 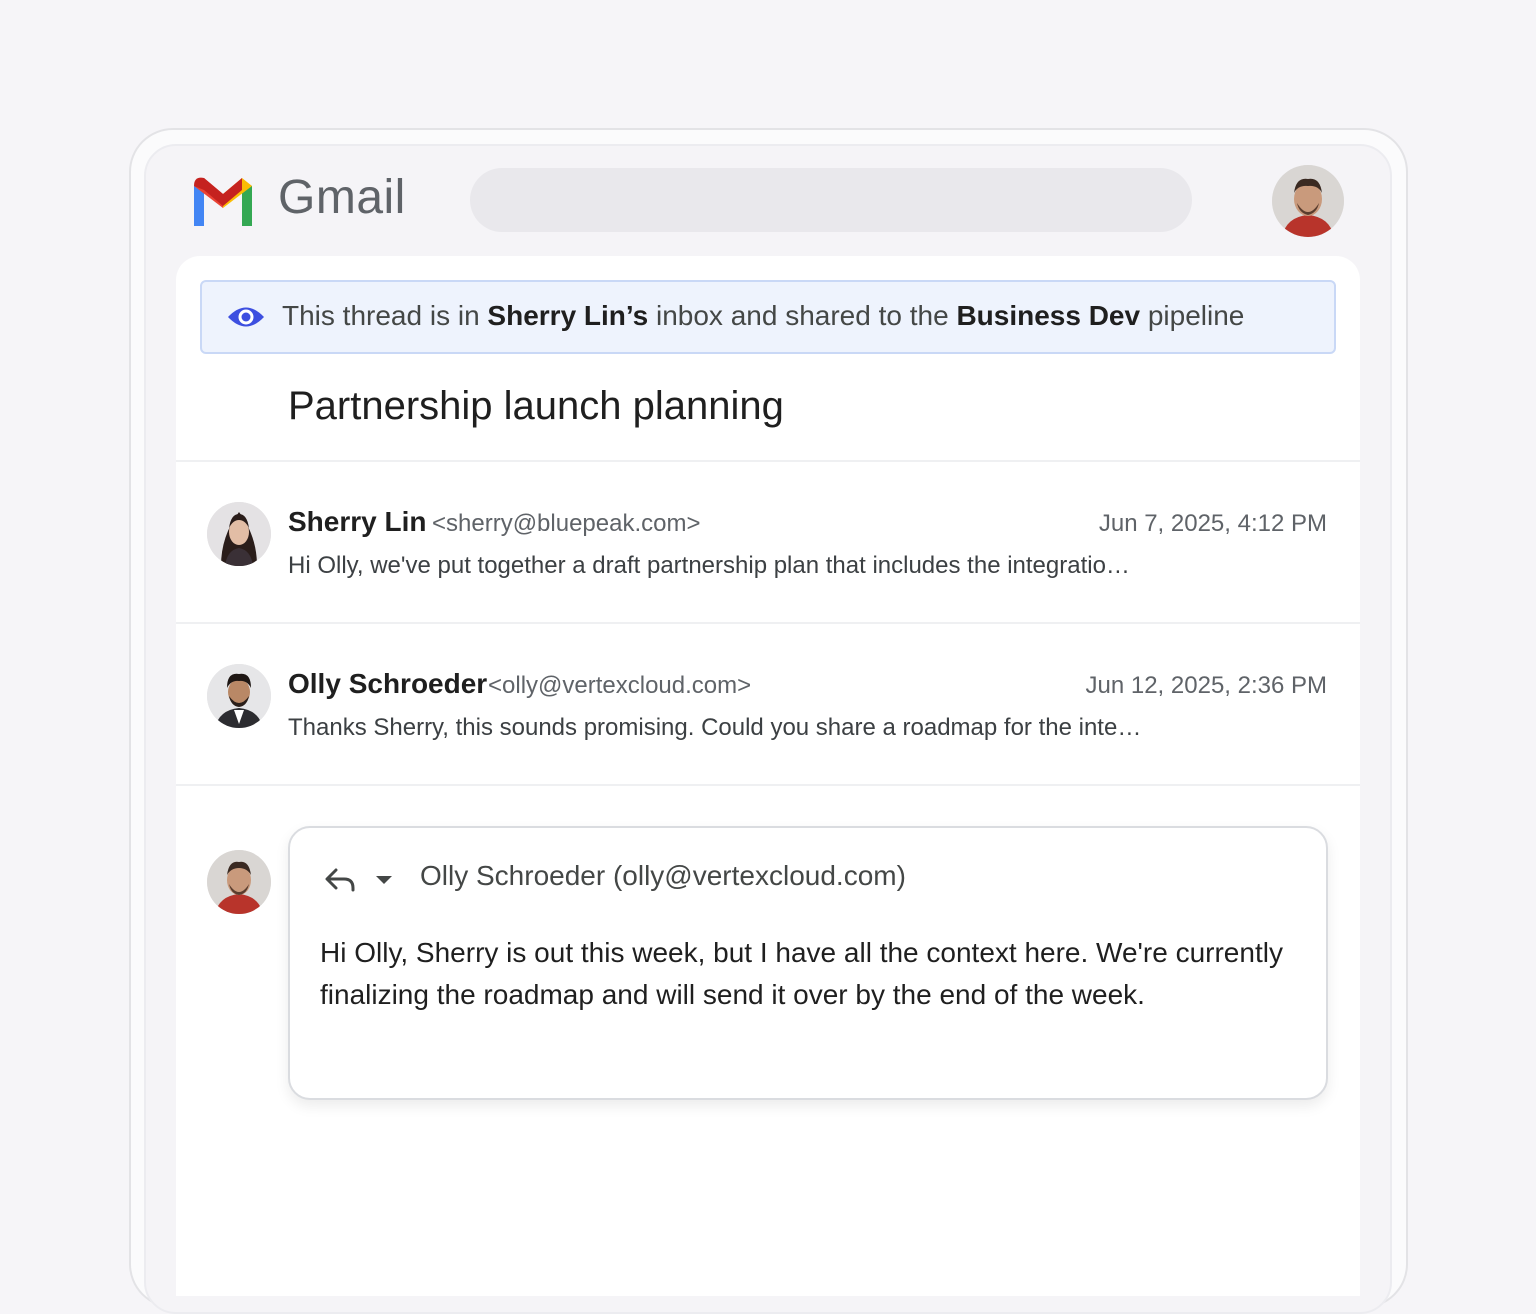 What do you see at coordinates (357, 521) in the screenshot?
I see `sender-name: Sherry Lin` at bounding box center [357, 521].